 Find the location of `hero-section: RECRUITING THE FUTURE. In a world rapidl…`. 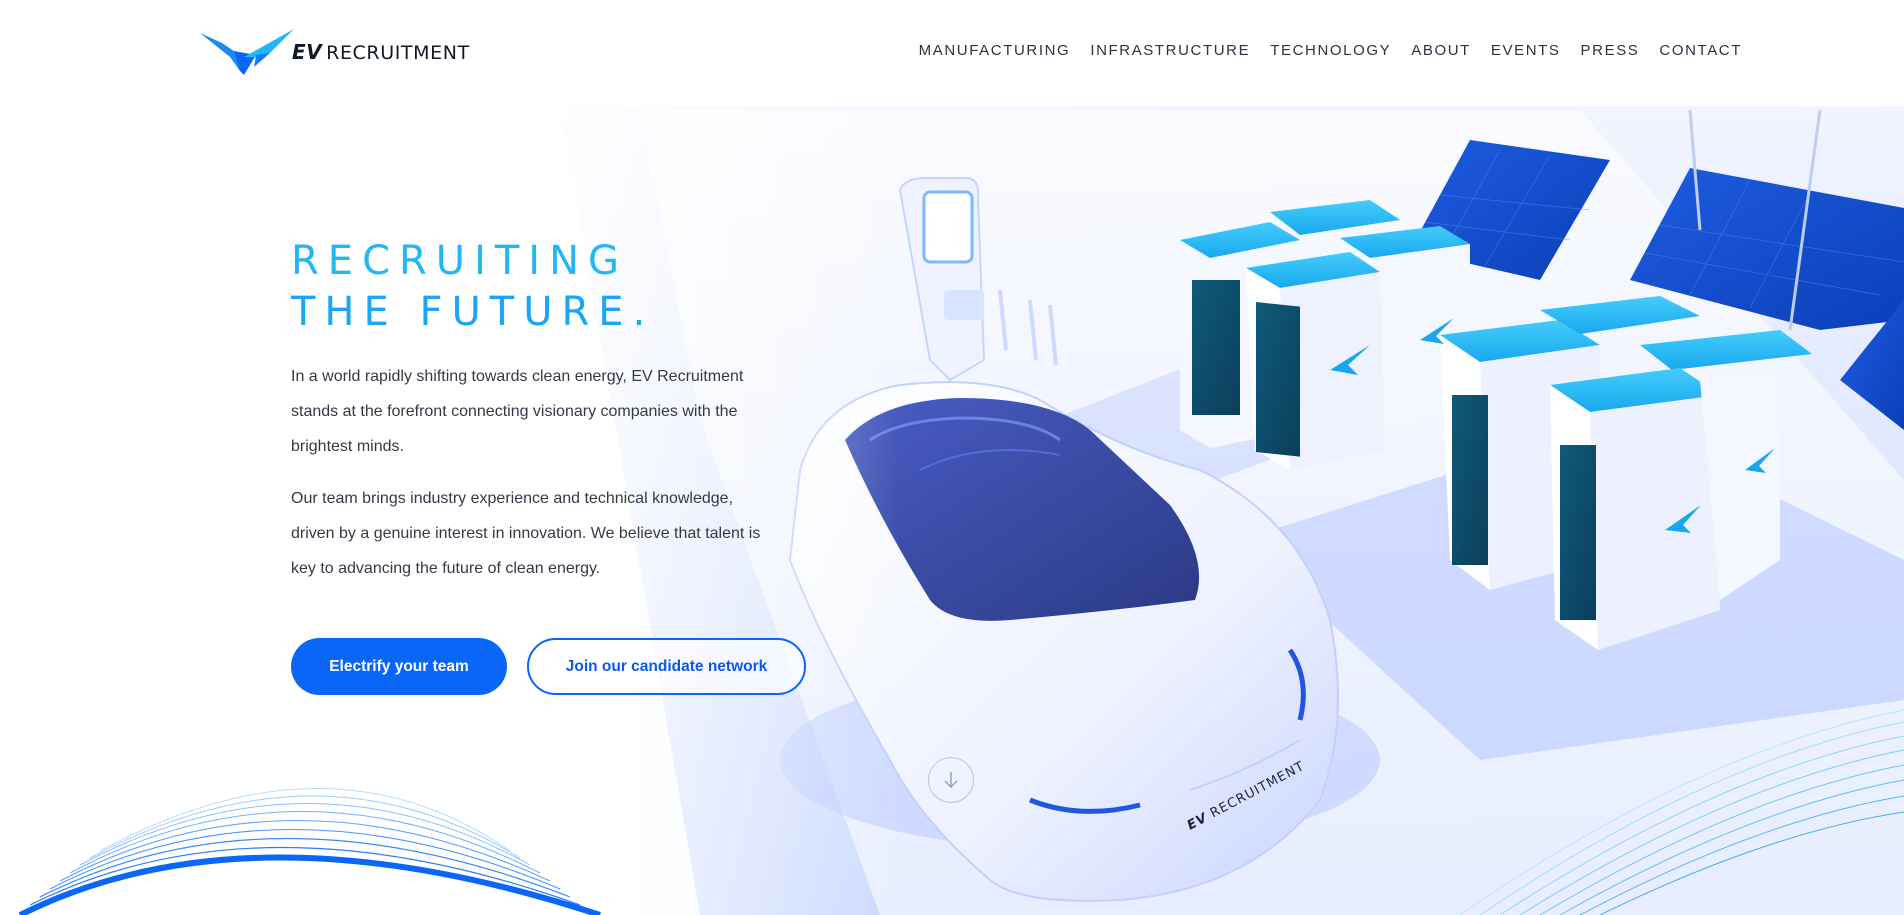

hero-section: RECRUITING THE FUTURE. In a world rapidl… is located at coordinates (561, 411).